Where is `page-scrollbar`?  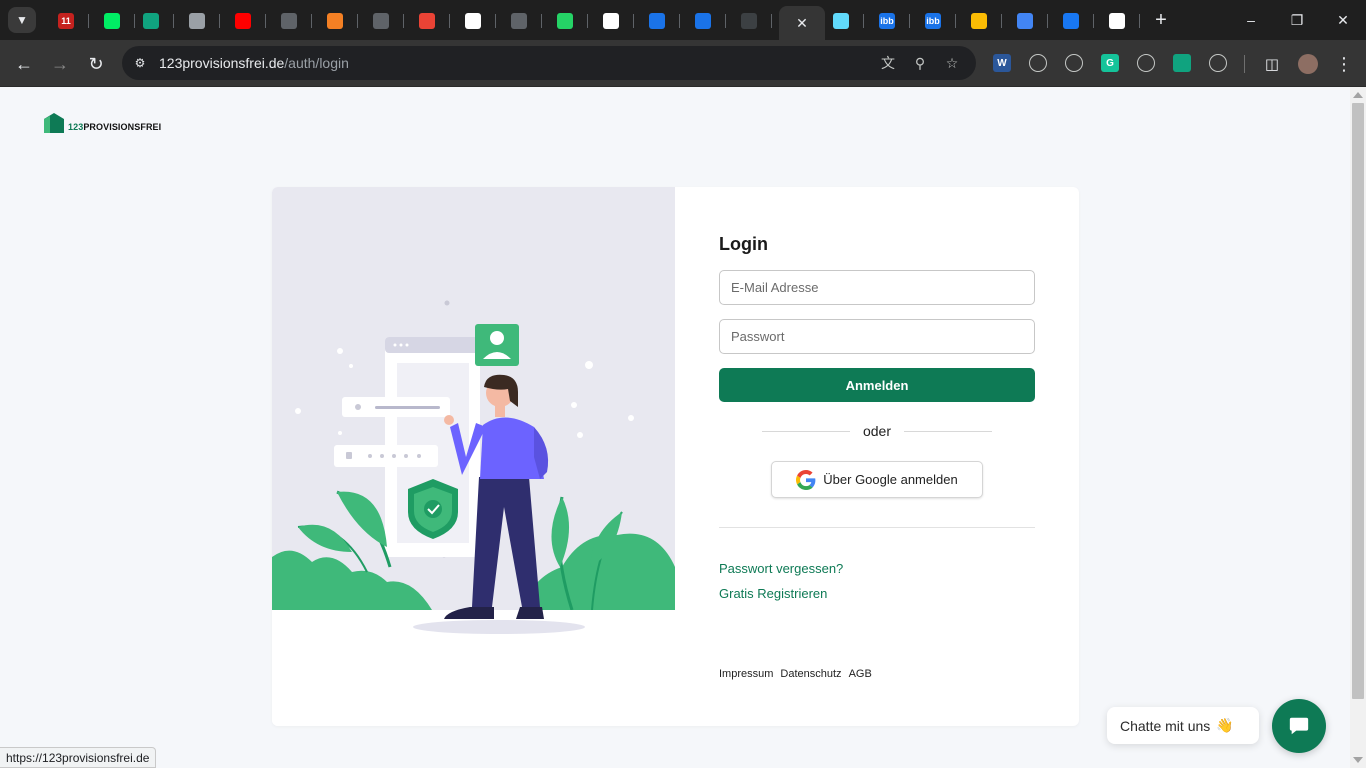 page-scrollbar is located at coordinates (1358, 427).